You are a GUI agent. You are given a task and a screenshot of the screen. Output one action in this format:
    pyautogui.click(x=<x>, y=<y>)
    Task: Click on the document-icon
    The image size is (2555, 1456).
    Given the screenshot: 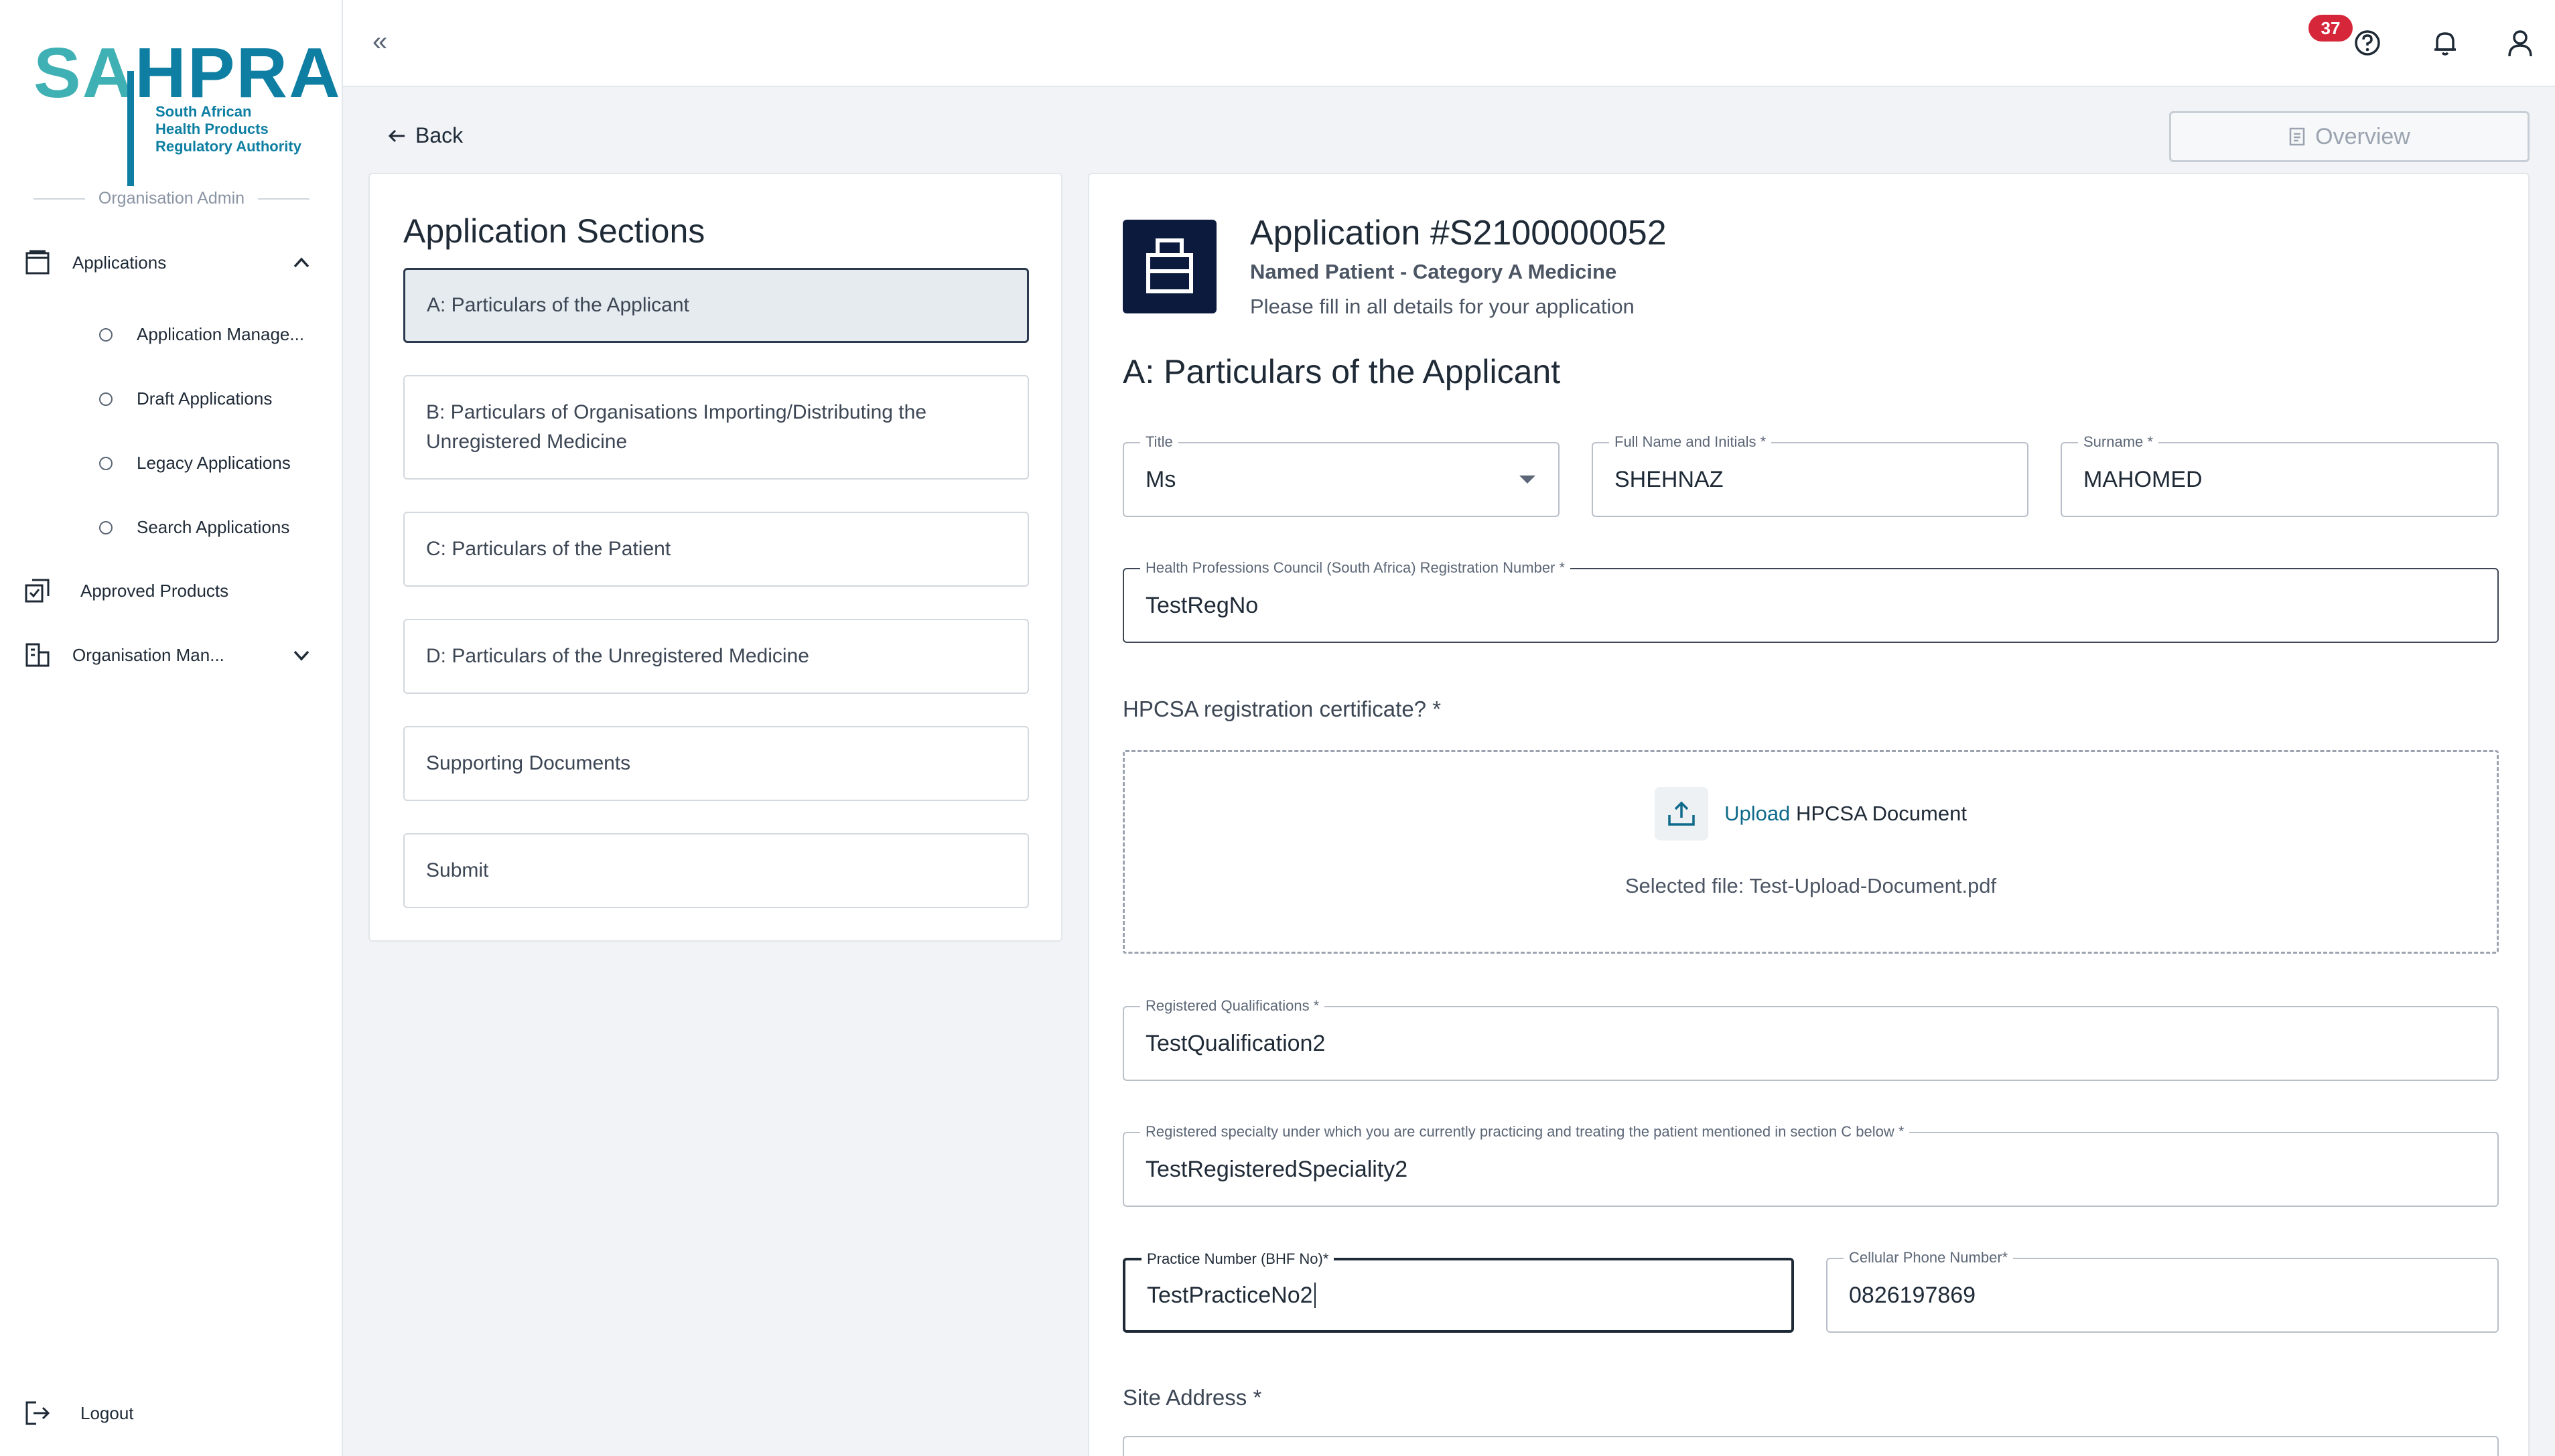 What is the action you would take?
    pyautogui.click(x=2297, y=136)
    